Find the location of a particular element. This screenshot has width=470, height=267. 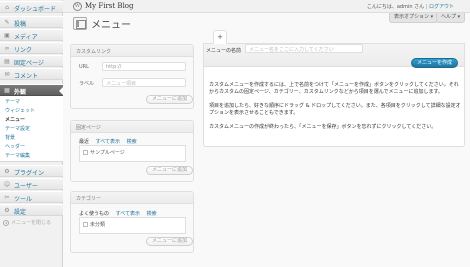

dashboard-icon: ⌂ is located at coordinates (7, 7).